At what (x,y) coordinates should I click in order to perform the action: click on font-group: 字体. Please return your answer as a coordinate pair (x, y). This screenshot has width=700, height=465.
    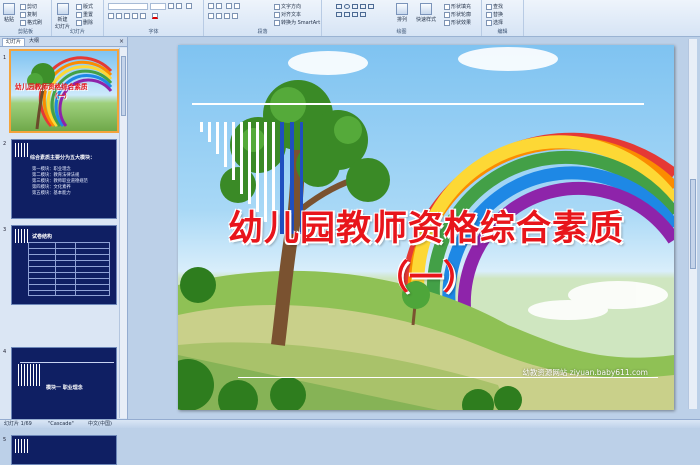
    Looking at the image, I should click on (154, 18).